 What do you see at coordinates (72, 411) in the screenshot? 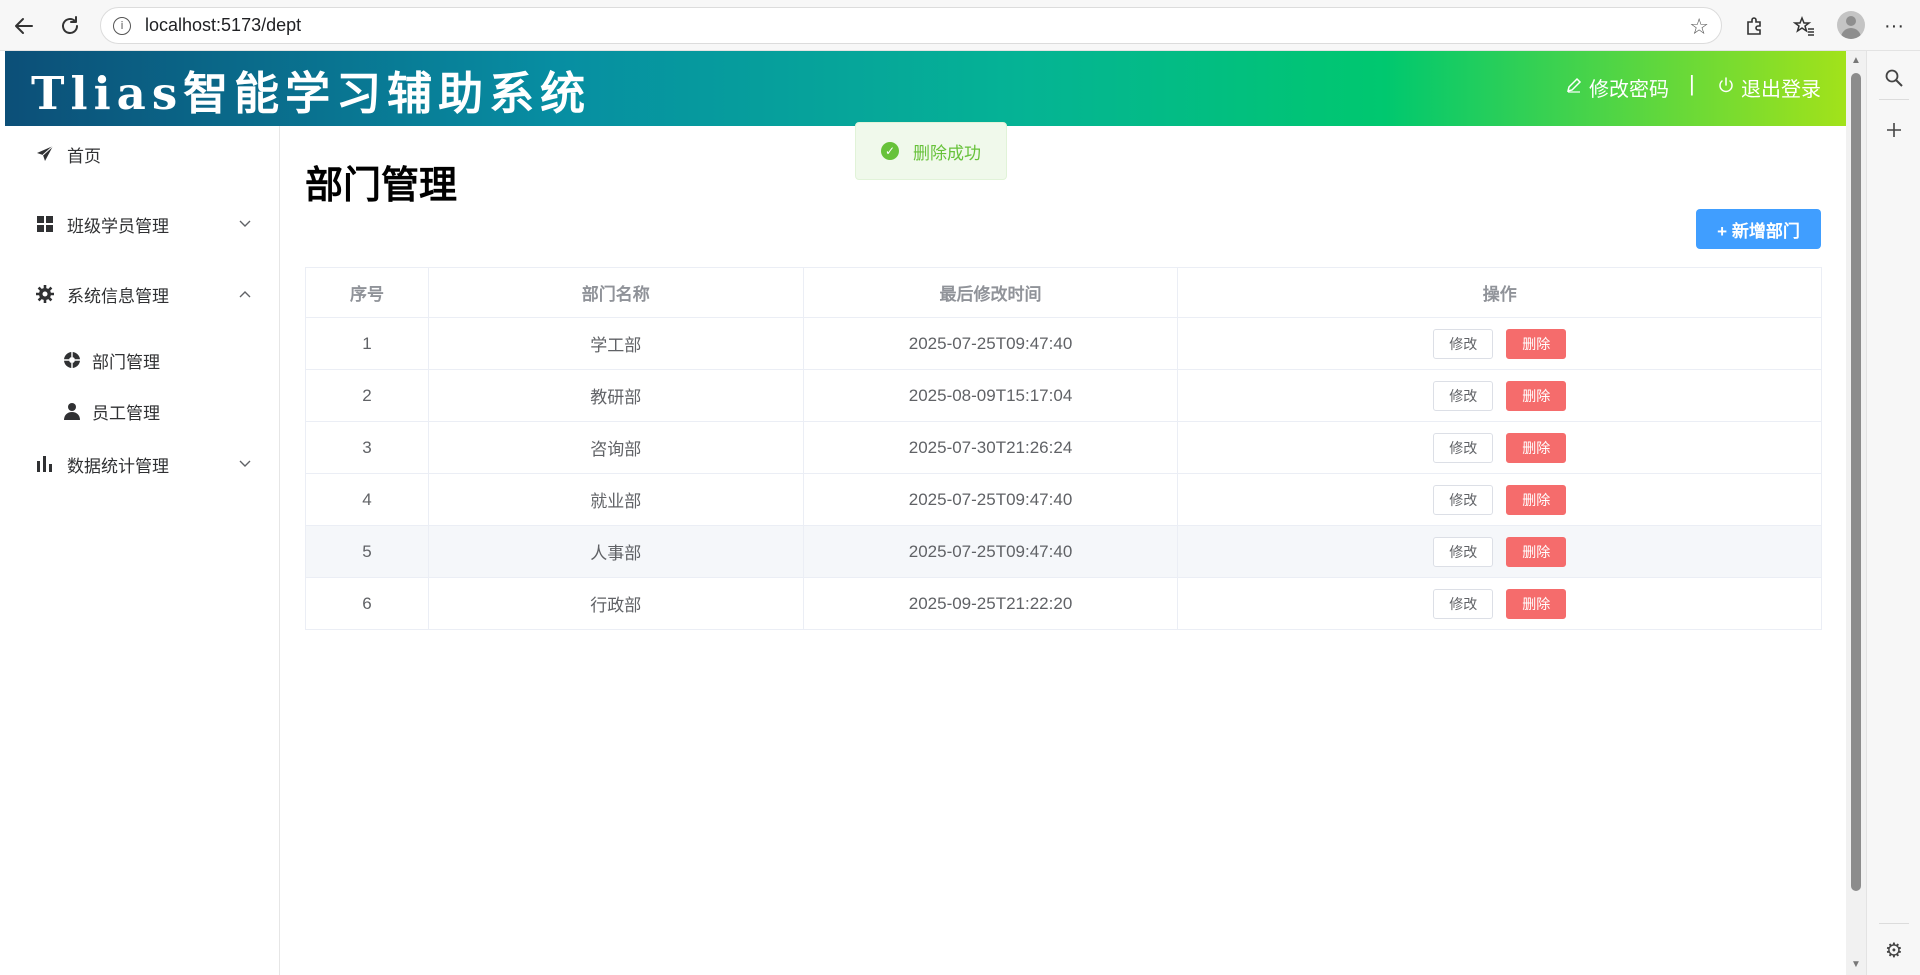
I see `user-icon` at bounding box center [72, 411].